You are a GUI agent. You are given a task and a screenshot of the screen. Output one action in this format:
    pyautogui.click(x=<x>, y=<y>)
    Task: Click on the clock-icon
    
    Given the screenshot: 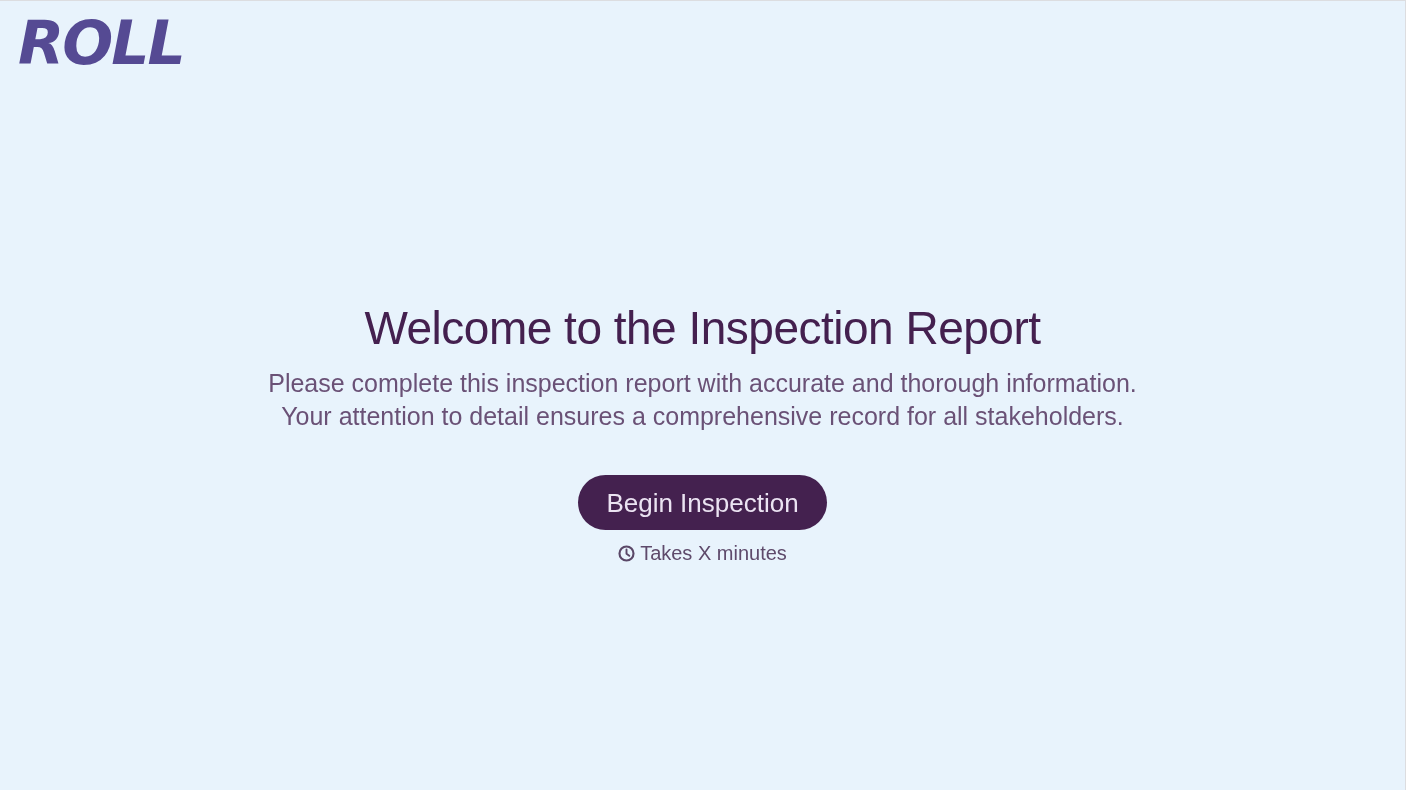 What is the action you would take?
    pyautogui.click(x=627, y=553)
    